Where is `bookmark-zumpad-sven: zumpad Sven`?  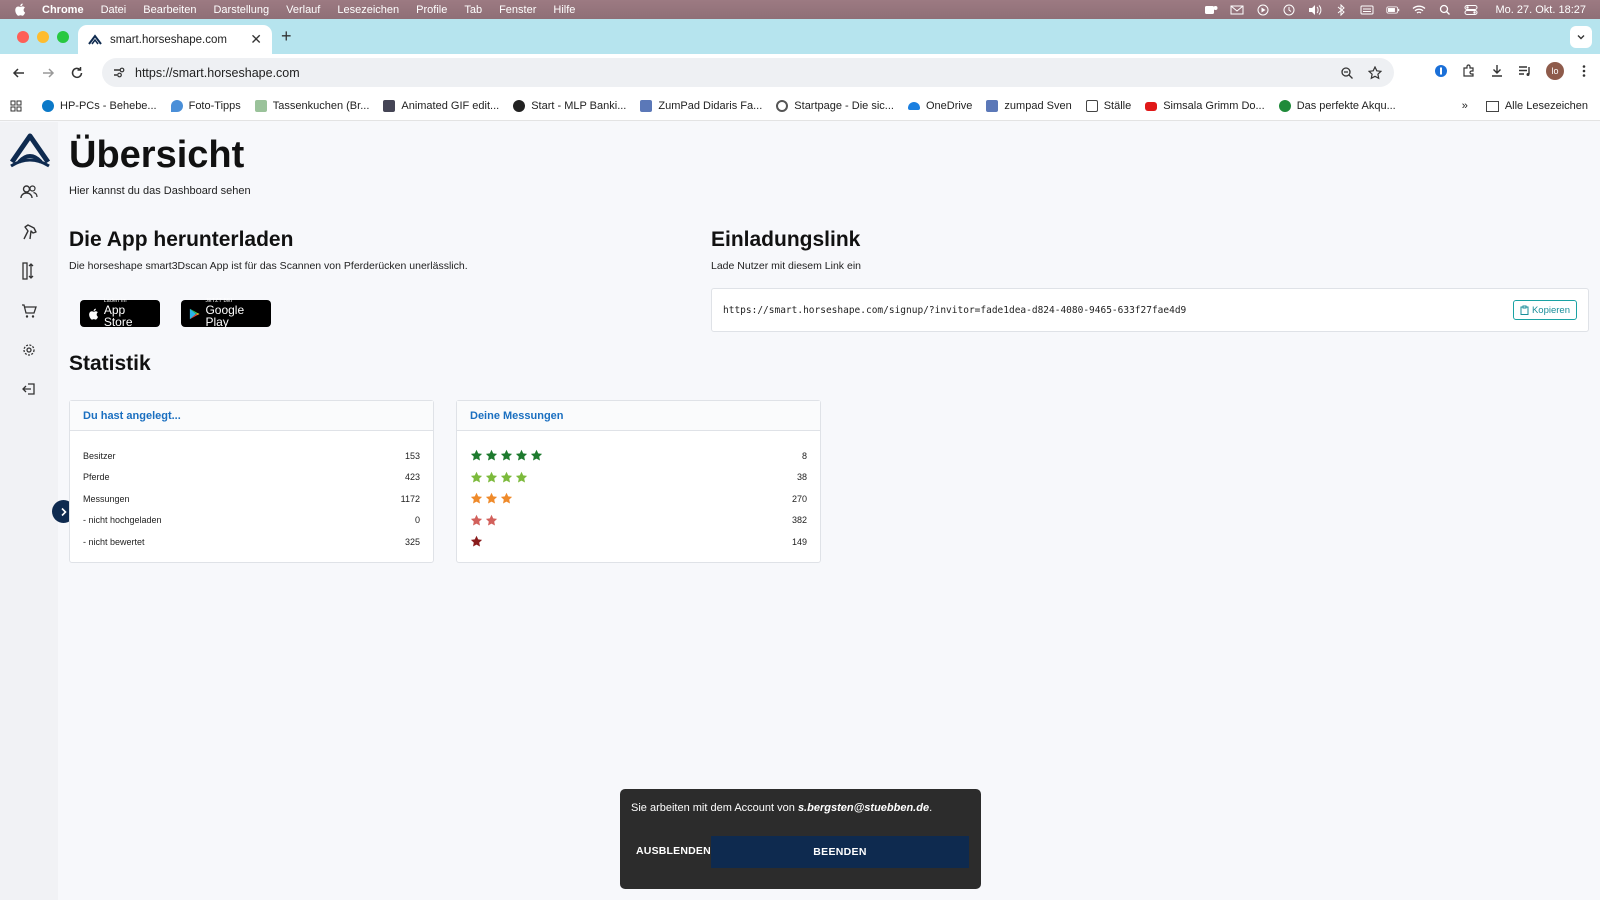 bookmark-zumpad-sven: zumpad Sven is located at coordinates (1029, 106).